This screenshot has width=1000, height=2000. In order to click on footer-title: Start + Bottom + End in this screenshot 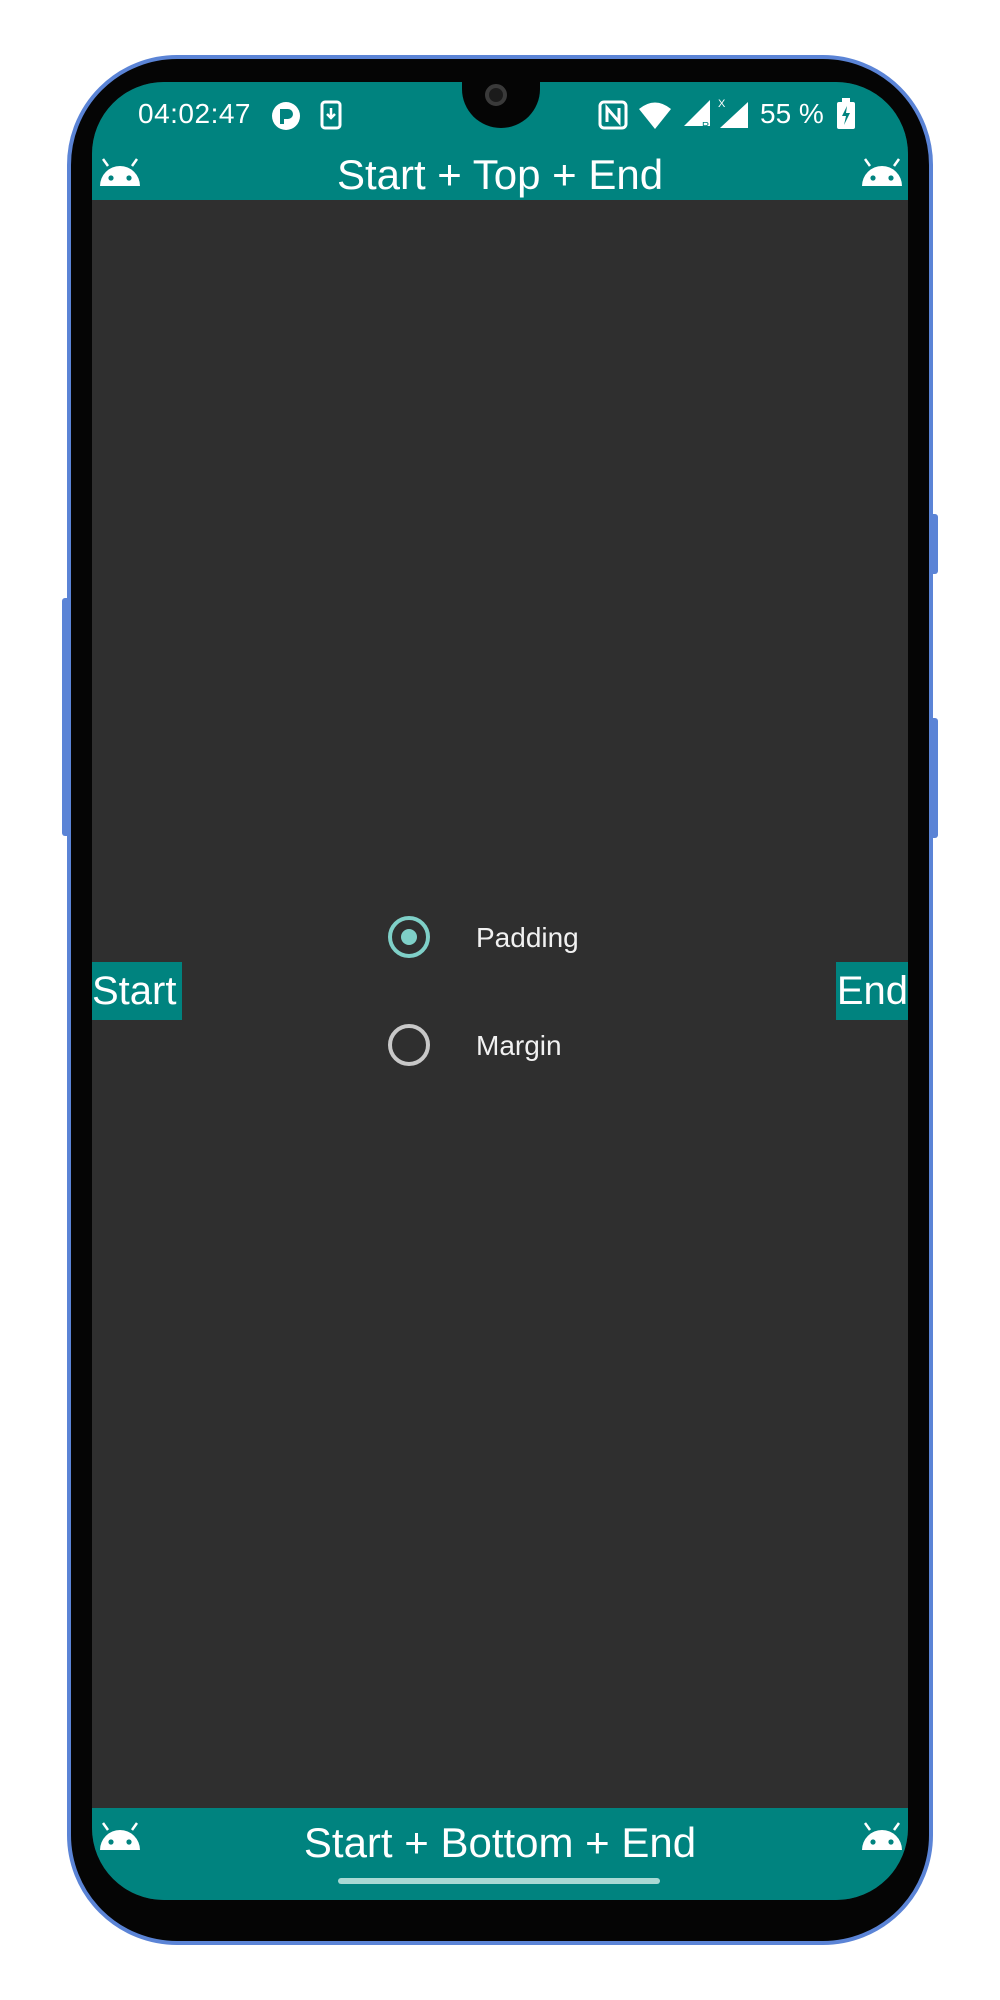, I will do `click(500, 1842)`.